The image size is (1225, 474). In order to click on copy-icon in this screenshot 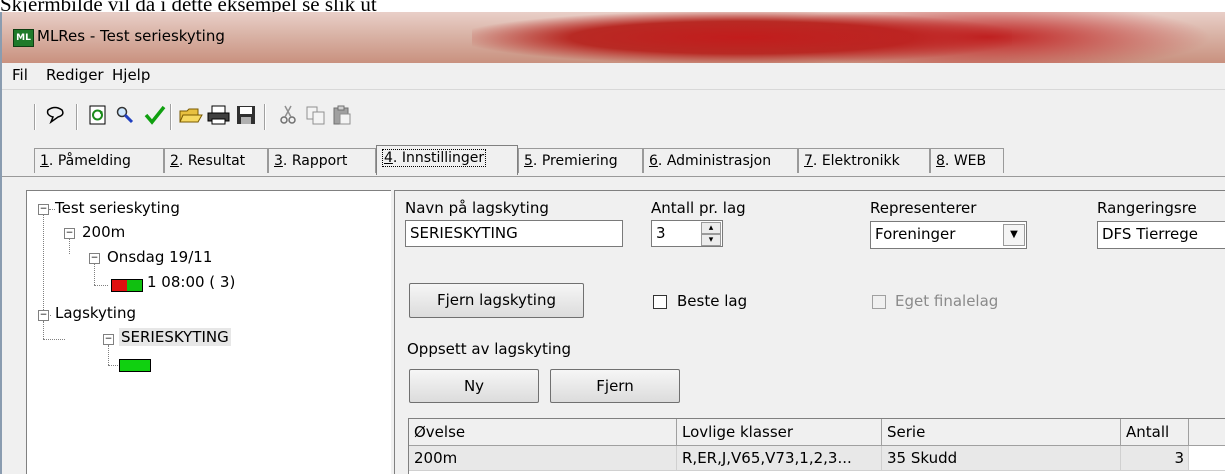, I will do `click(316, 115)`.